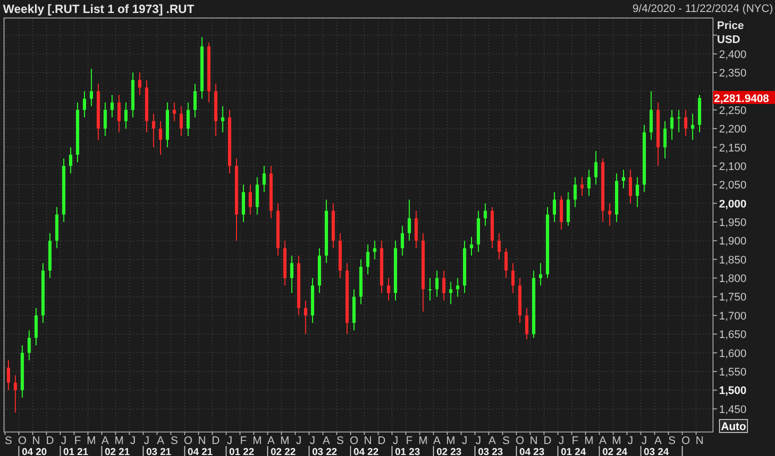 This screenshot has width=775, height=456. I want to click on axis-label: 2,000, so click(733, 204).